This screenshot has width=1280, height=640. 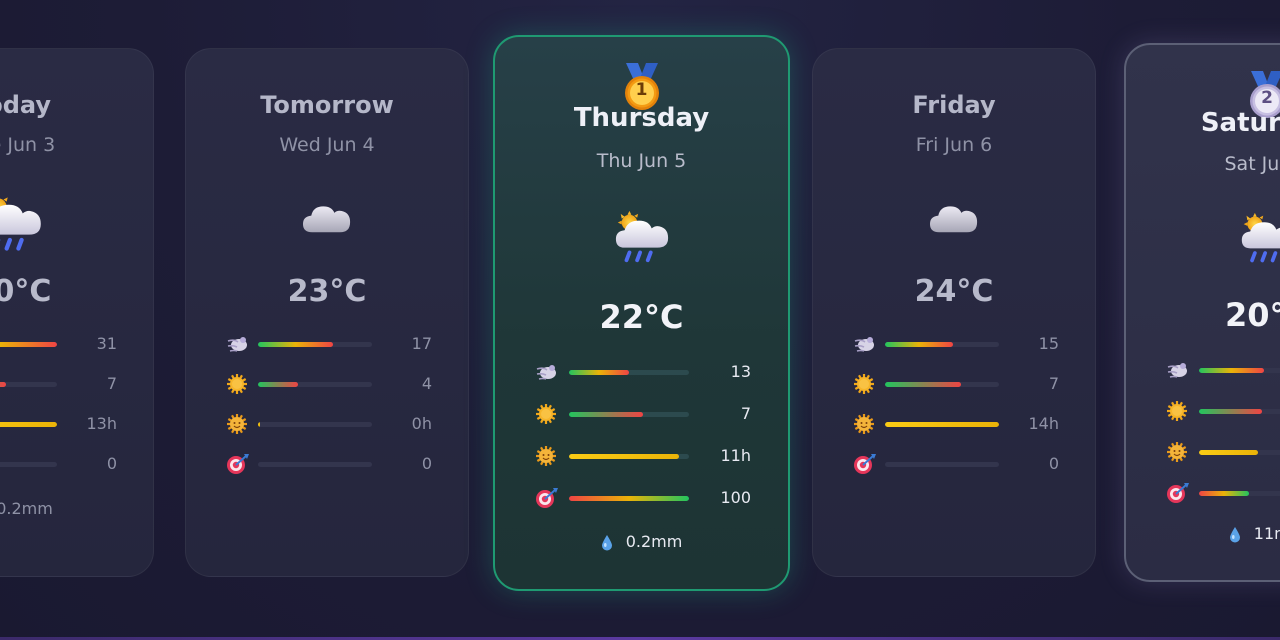 What do you see at coordinates (25, 105) in the screenshot?
I see `day-title: Today` at bounding box center [25, 105].